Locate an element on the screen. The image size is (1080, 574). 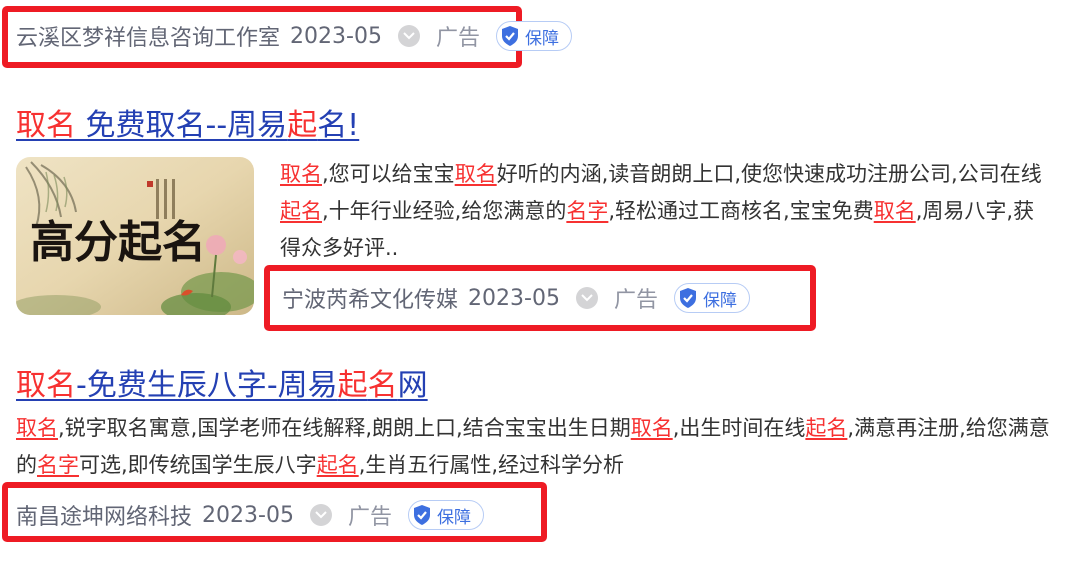
result-meta-3: 南昌途坤网络科技 2023-05 广告 保障 is located at coordinates (250, 515).